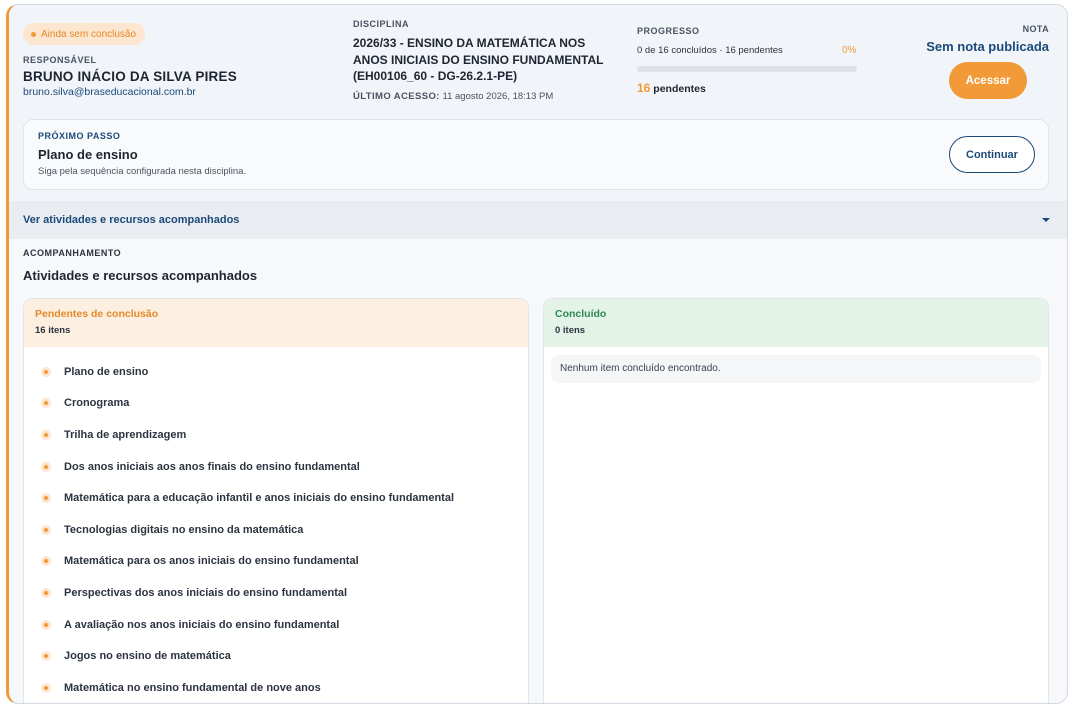  I want to click on progresso-percent: 0%, so click(849, 50).